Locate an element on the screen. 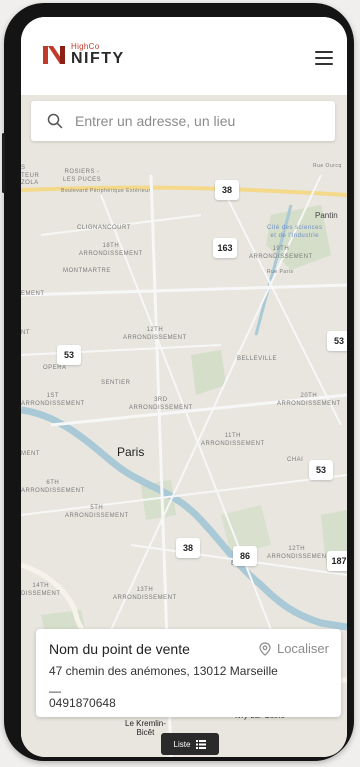 The image size is (360, 767). map-label: MONTMARTRE is located at coordinates (87, 271).